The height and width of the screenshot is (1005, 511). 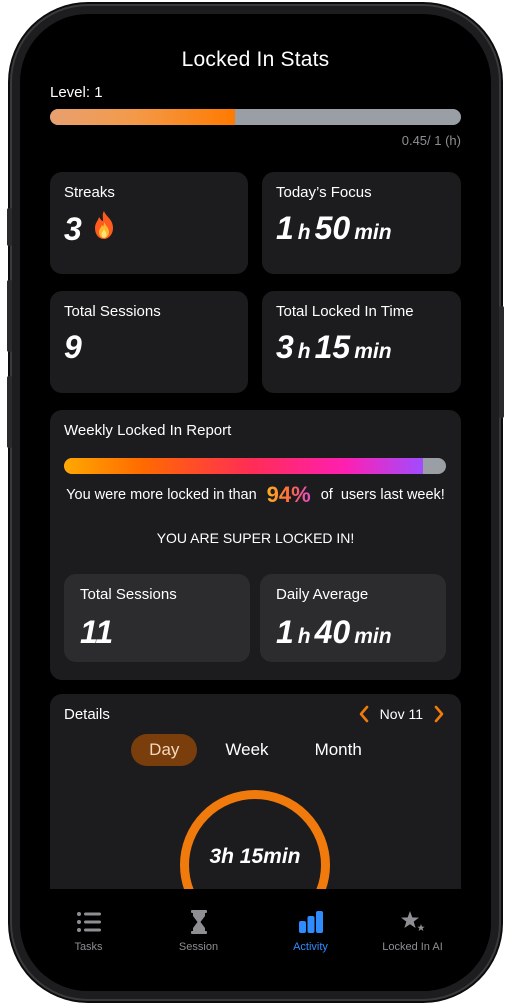 What do you see at coordinates (161, 495) in the screenshot?
I see `comparison-prefix: You were more locked in than` at bounding box center [161, 495].